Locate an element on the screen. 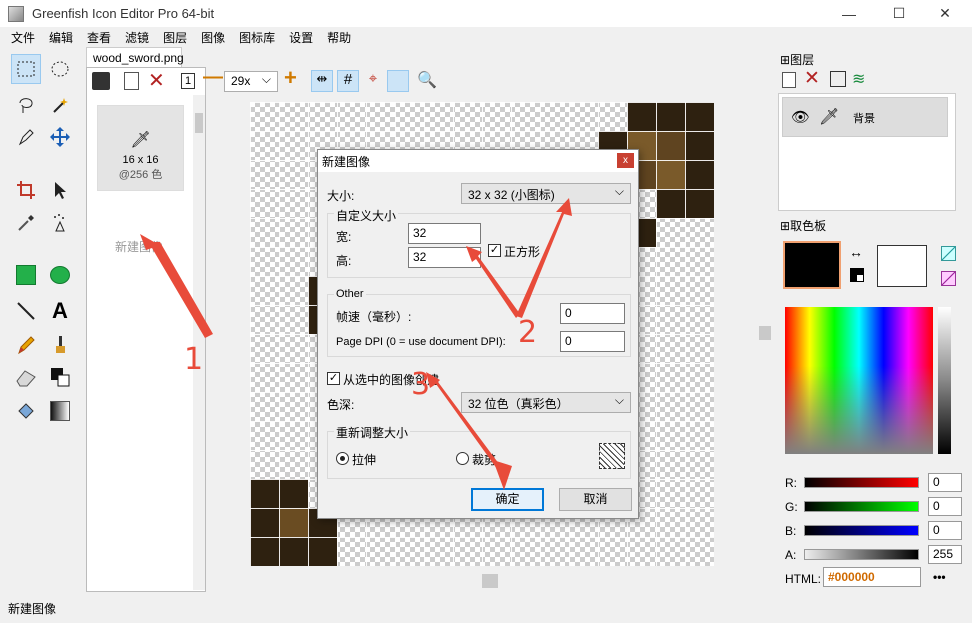 This screenshot has height=623, width=972. annotation-number-3: 3 is located at coordinates (421, 384).